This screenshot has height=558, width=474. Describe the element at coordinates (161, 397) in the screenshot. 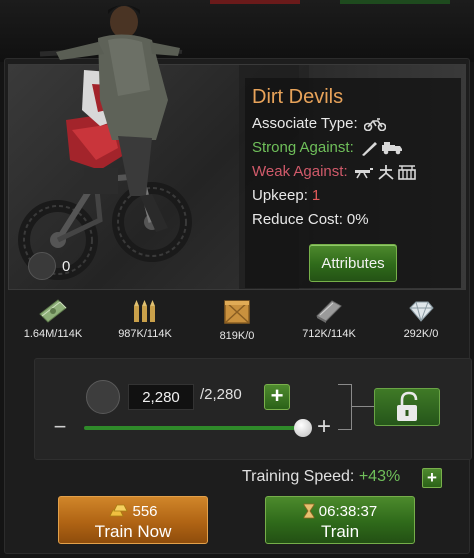

I see `quantity-input` at that location.